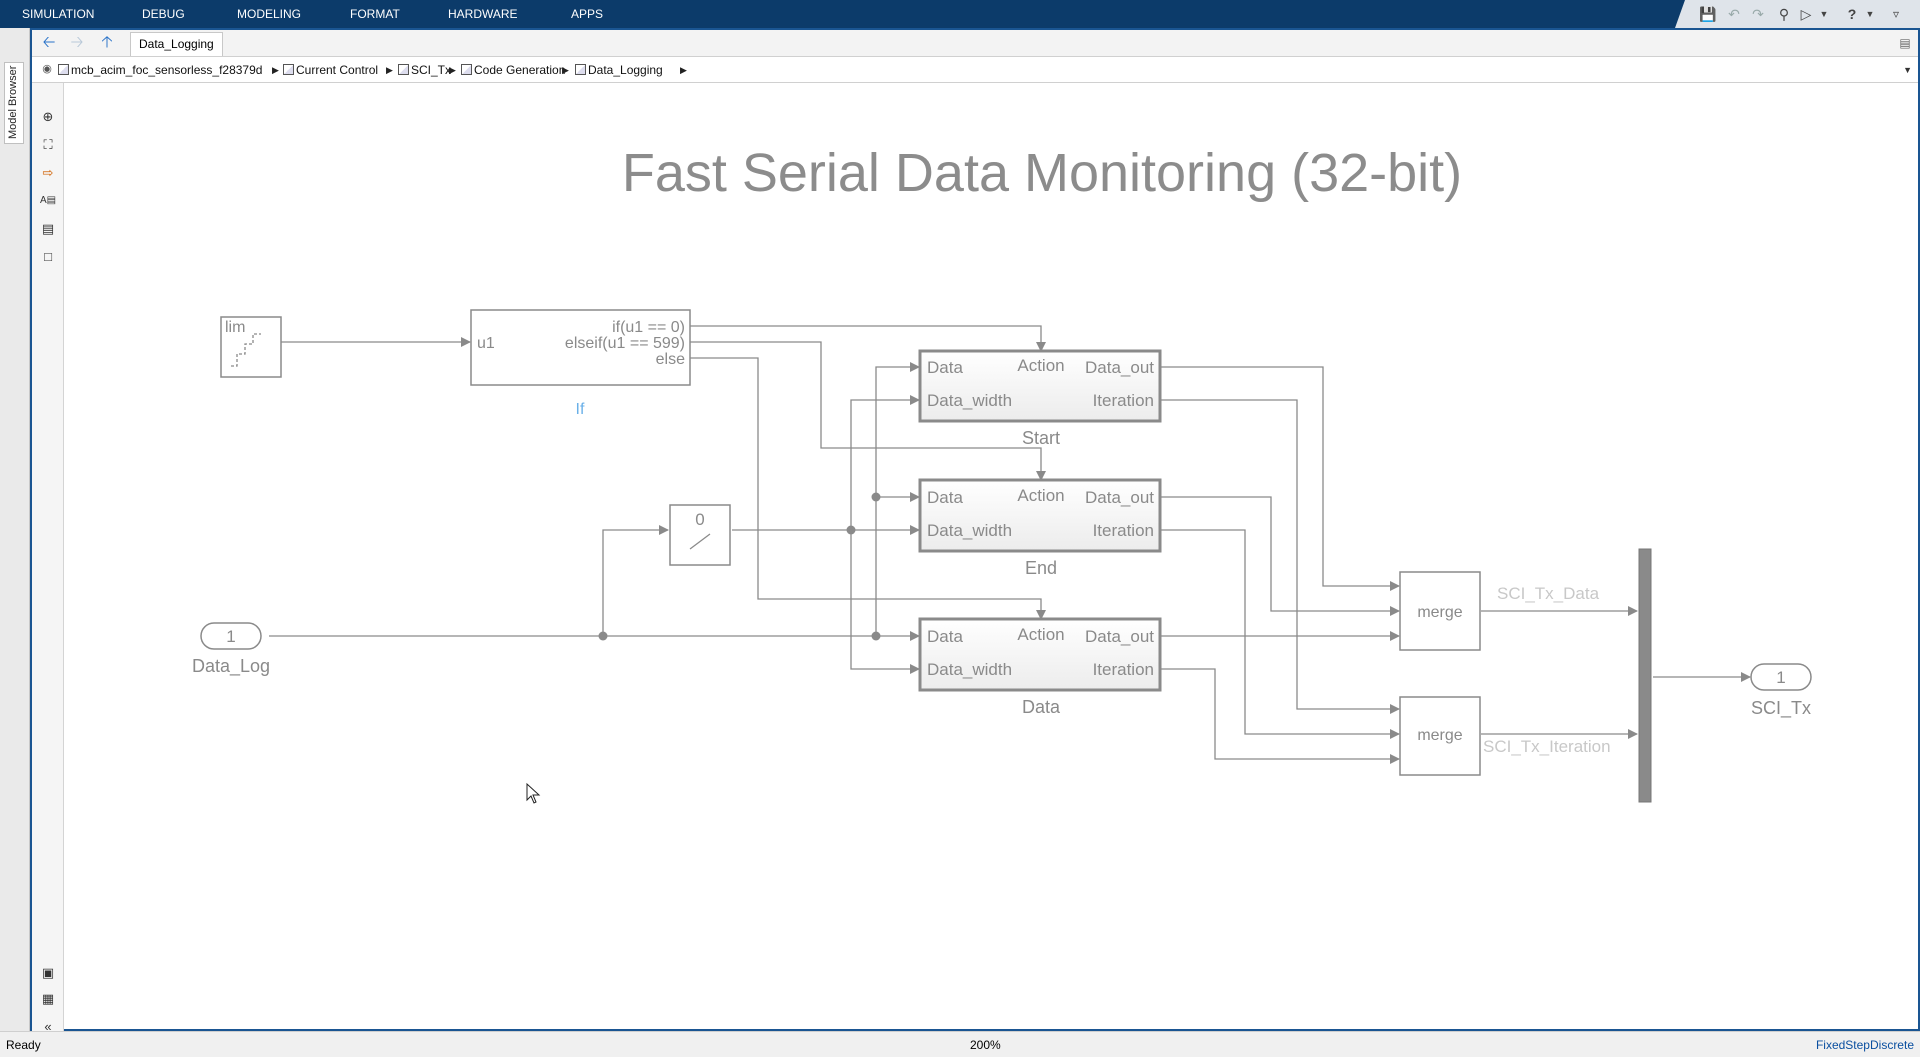  I want to click on forward-icon: 🡢, so click(77, 43).